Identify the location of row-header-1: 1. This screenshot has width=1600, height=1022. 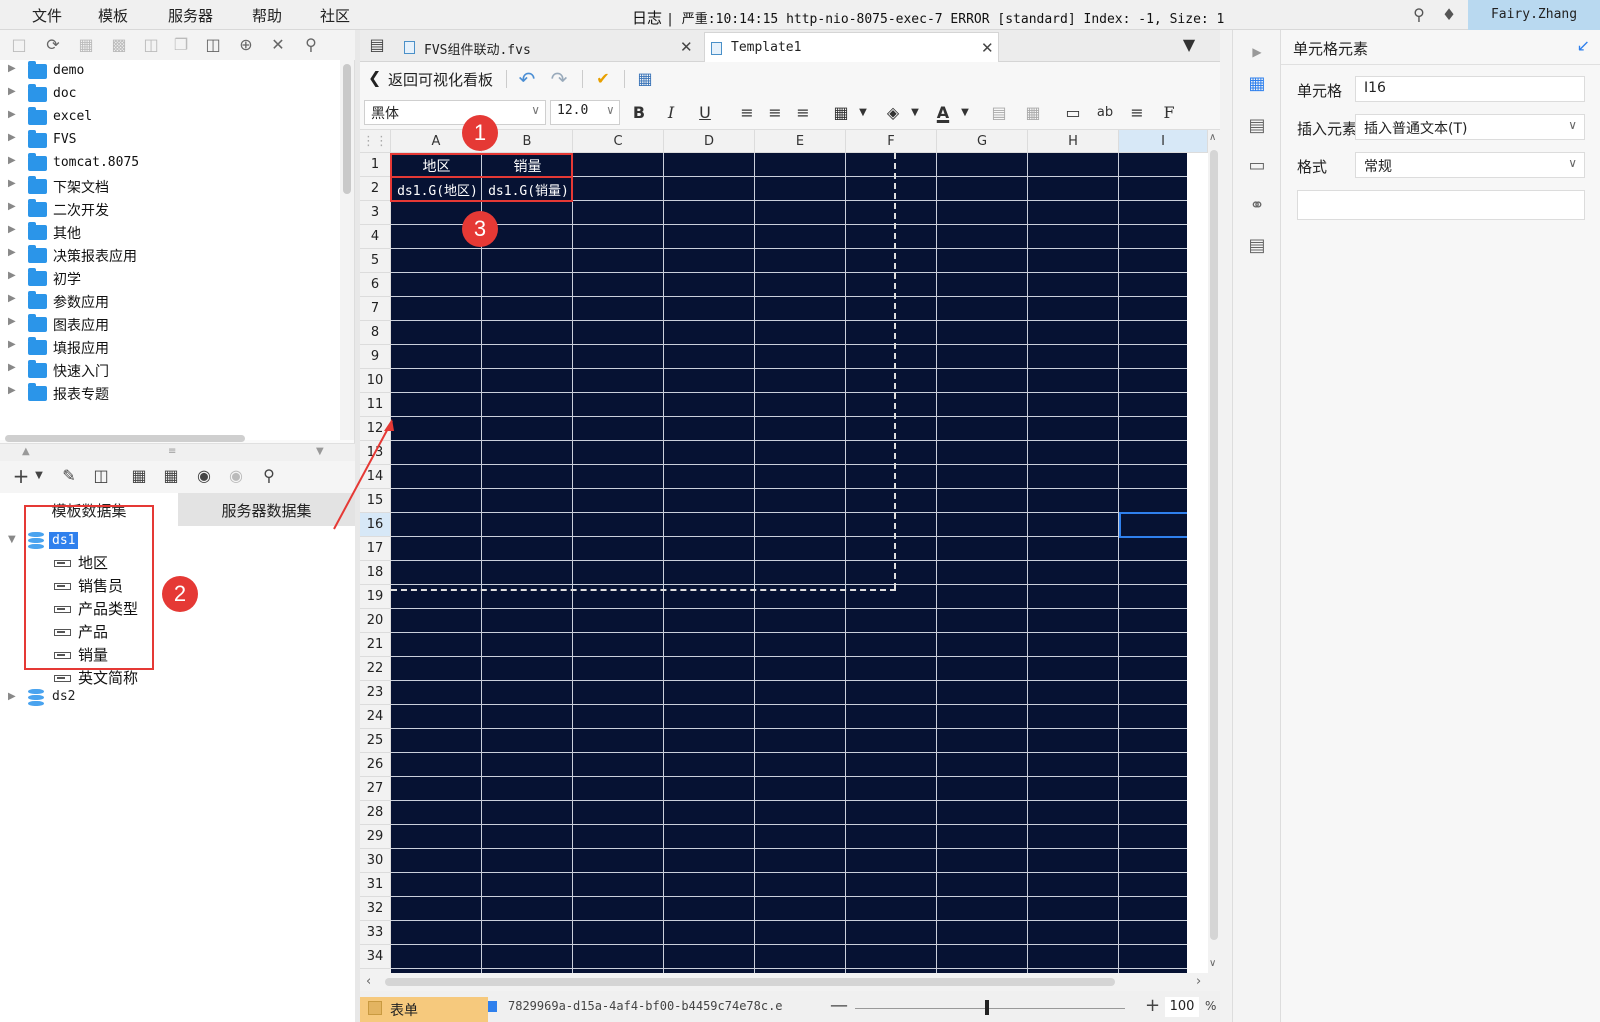
(375, 165).